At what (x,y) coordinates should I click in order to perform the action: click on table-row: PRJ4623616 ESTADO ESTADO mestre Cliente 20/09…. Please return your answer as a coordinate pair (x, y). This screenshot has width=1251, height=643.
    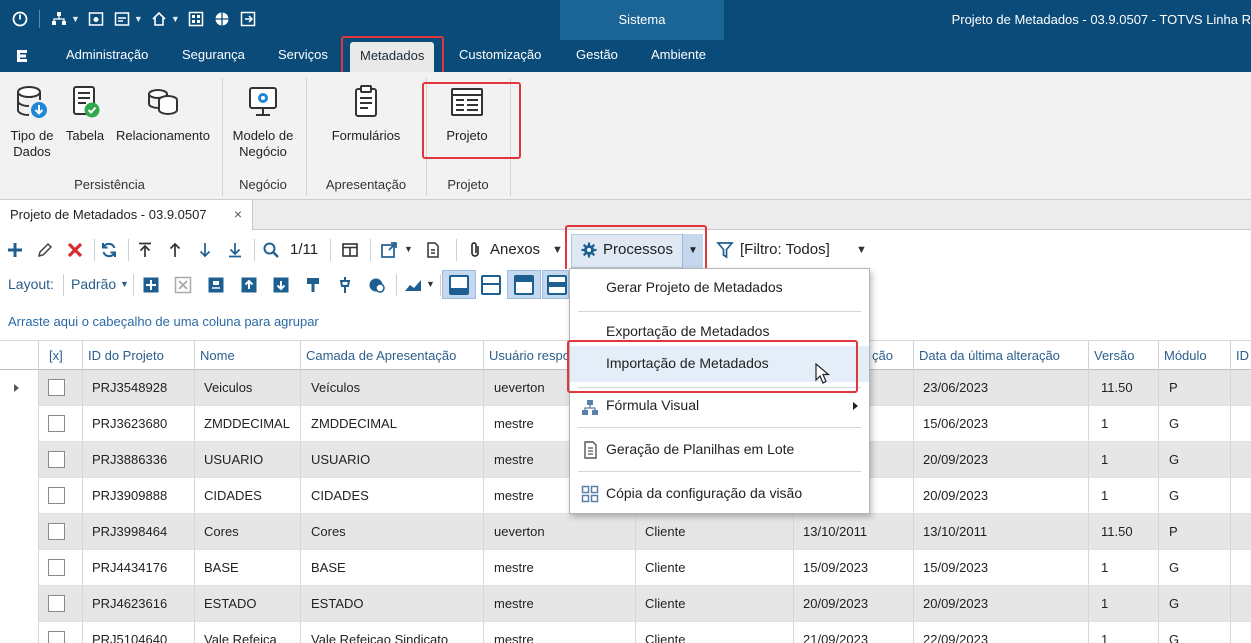
    Looking at the image, I should click on (625, 604).